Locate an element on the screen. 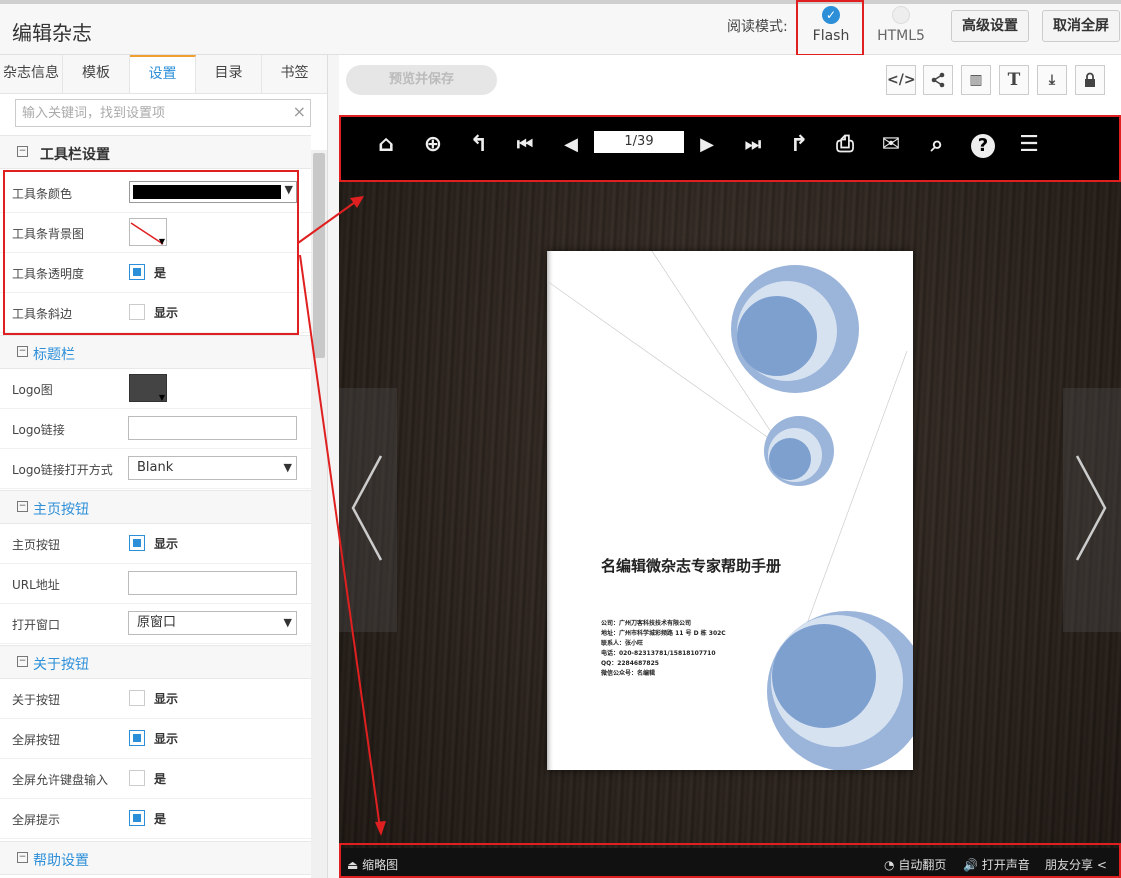 The height and width of the screenshot is (878, 1121). annotation-arrows is located at coordinates (341, 516).